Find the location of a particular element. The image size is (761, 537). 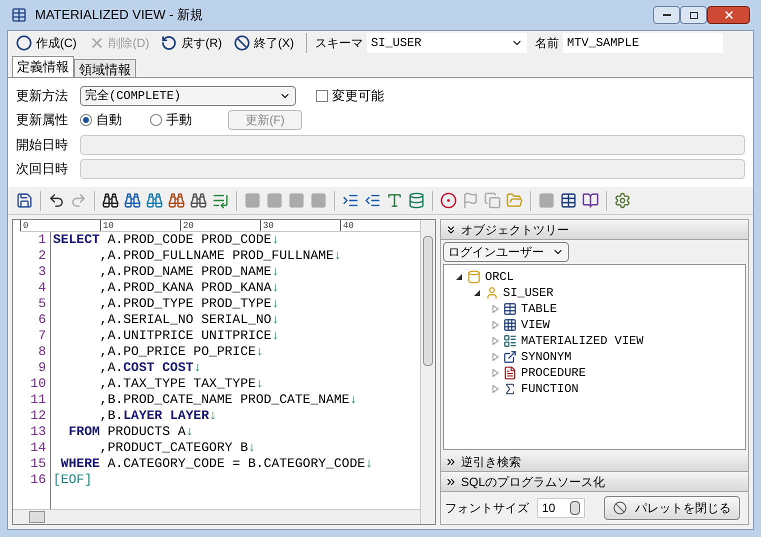

code-line: ,A.PROD_NAME PROD_NAME↓ is located at coordinates (189, 272).